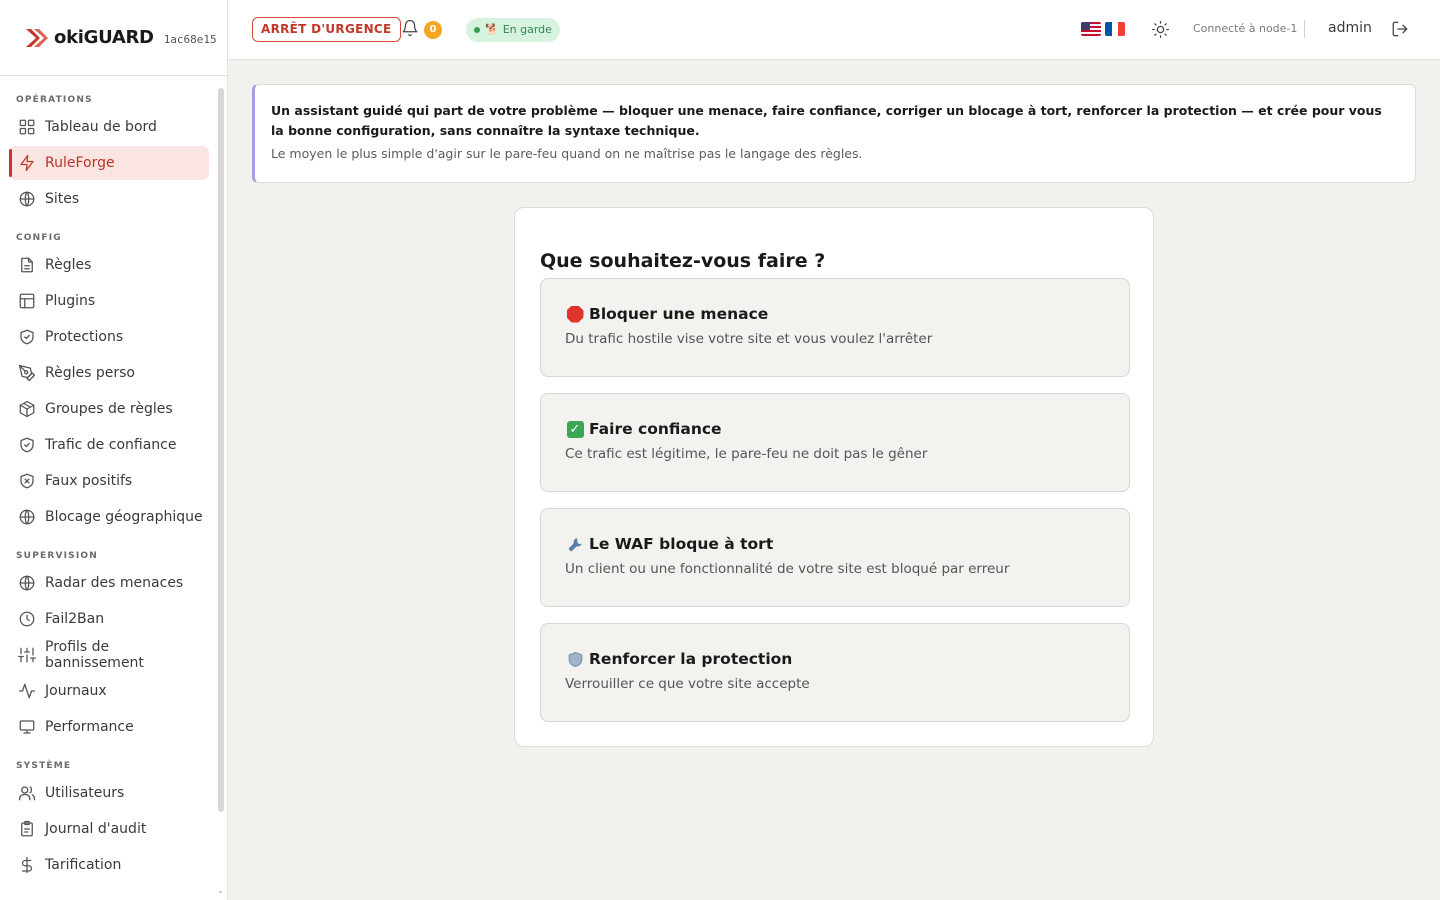 Image resolution: width=1440 pixels, height=900 pixels. Describe the element at coordinates (68, 265) in the screenshot. I see `sidebar-item-label: Règles` at that location.